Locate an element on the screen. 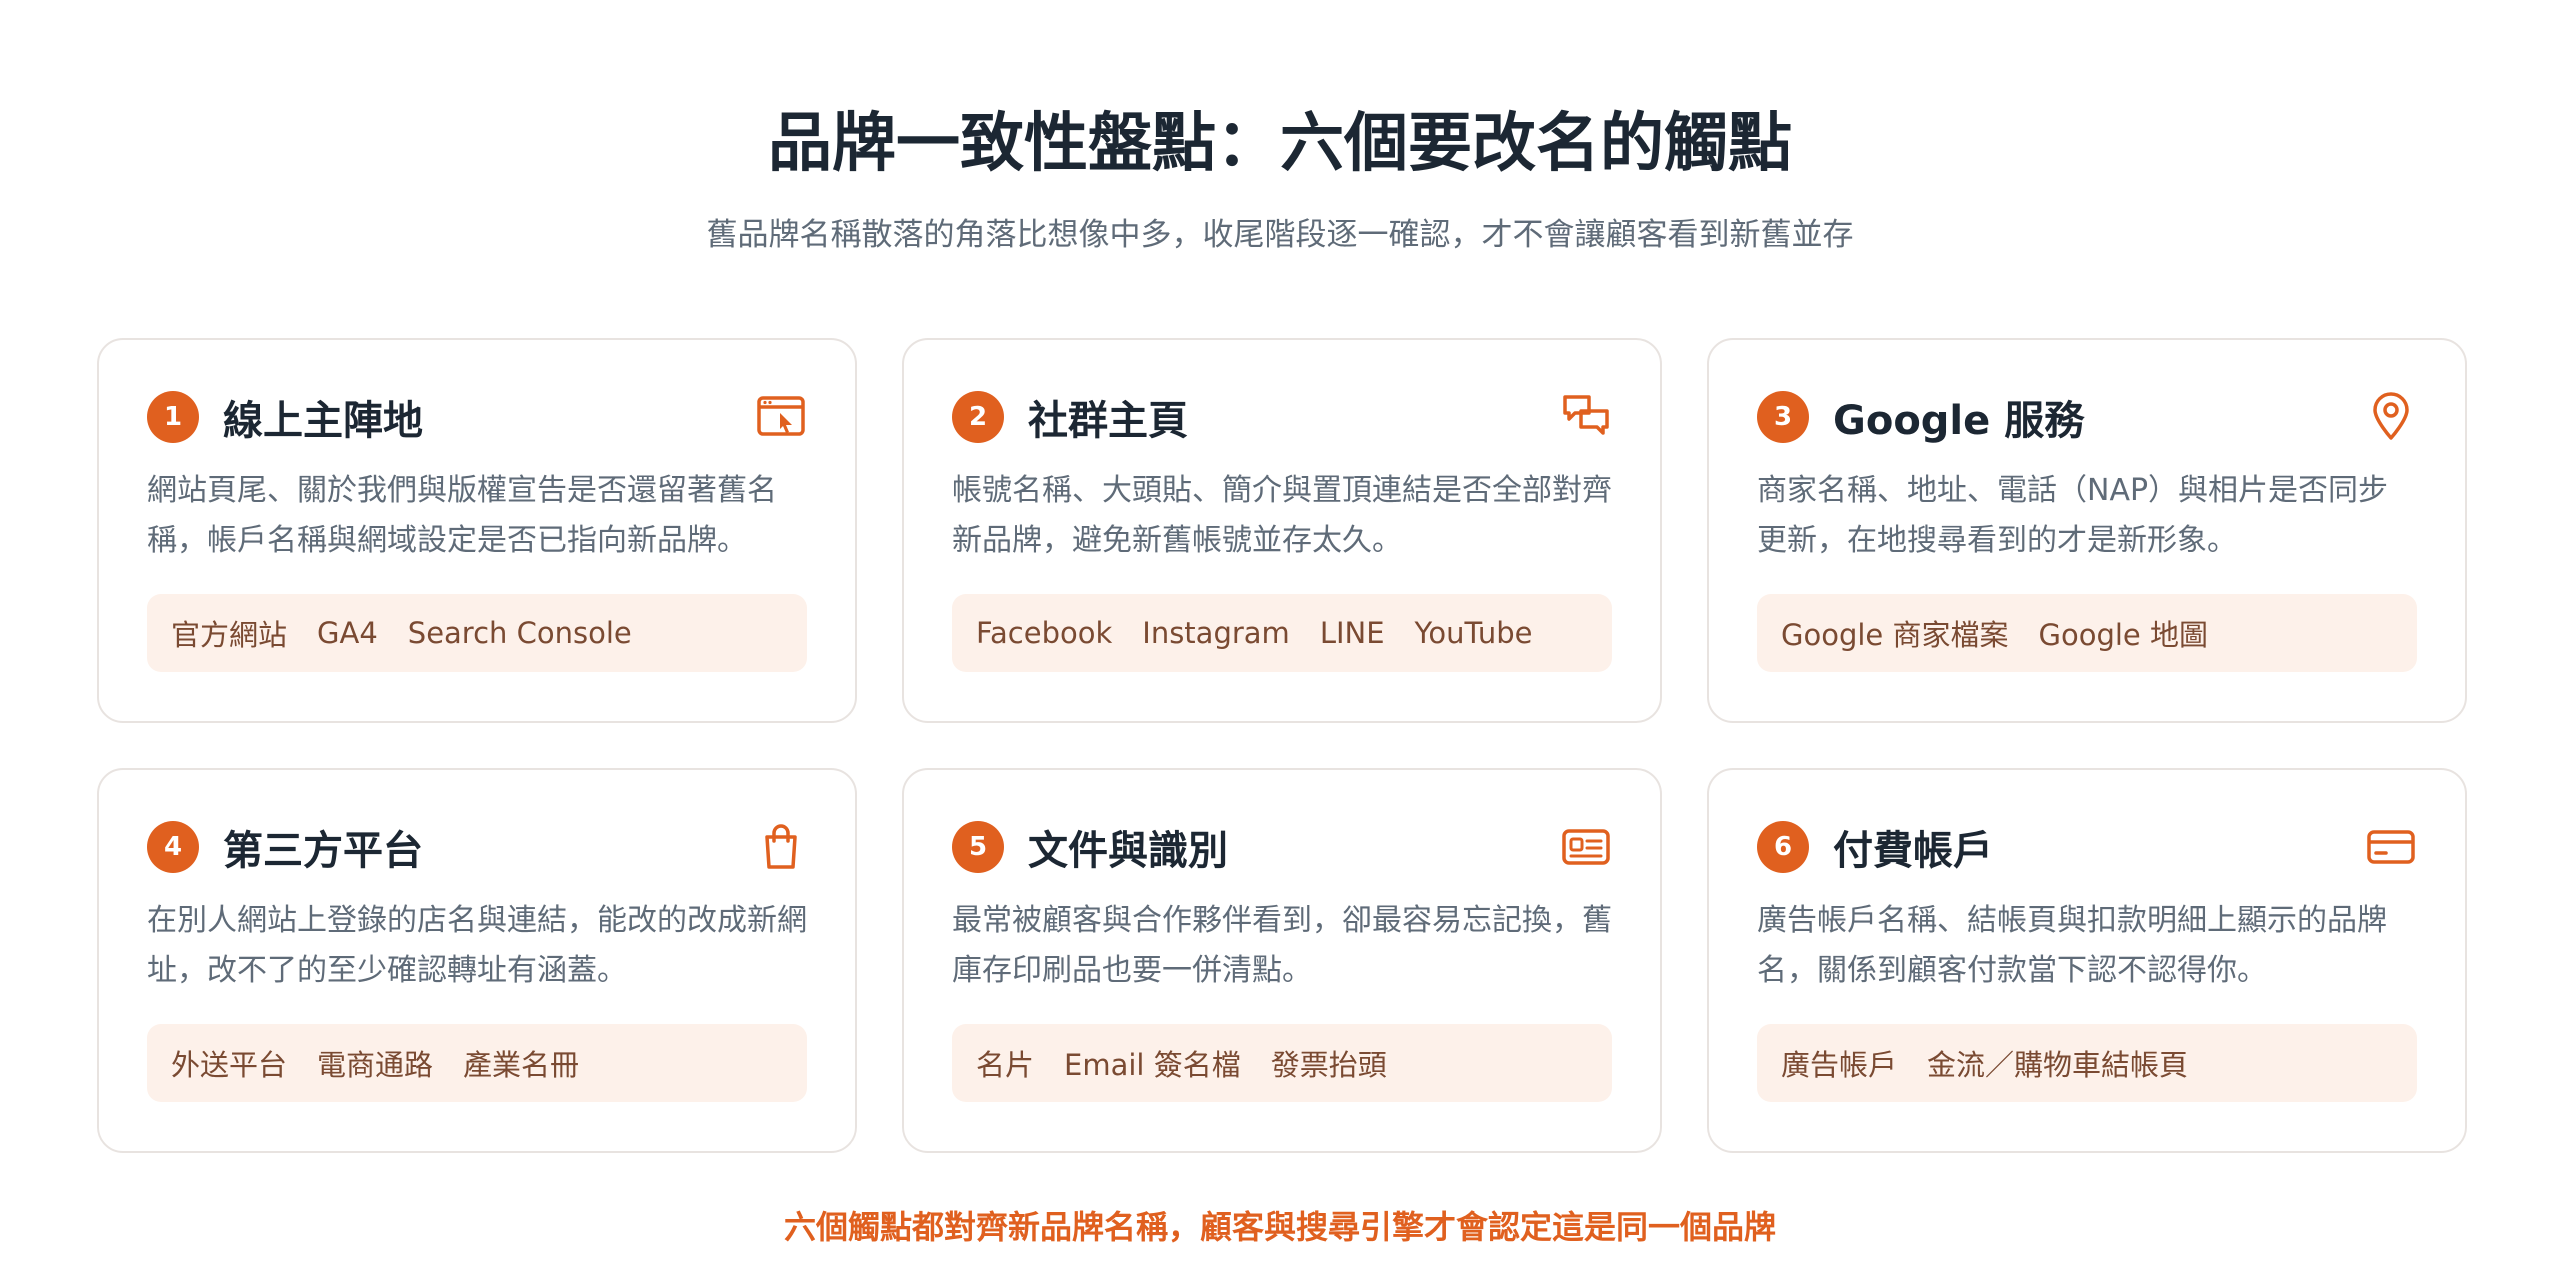 The image size is (2560, 1268). card-description: 廣告帳戶名稱、結帳頁與扣款明細上顯示的品牌名，關係到顧客付款當下認不認得你。 is located at coordinates (2072, 945).